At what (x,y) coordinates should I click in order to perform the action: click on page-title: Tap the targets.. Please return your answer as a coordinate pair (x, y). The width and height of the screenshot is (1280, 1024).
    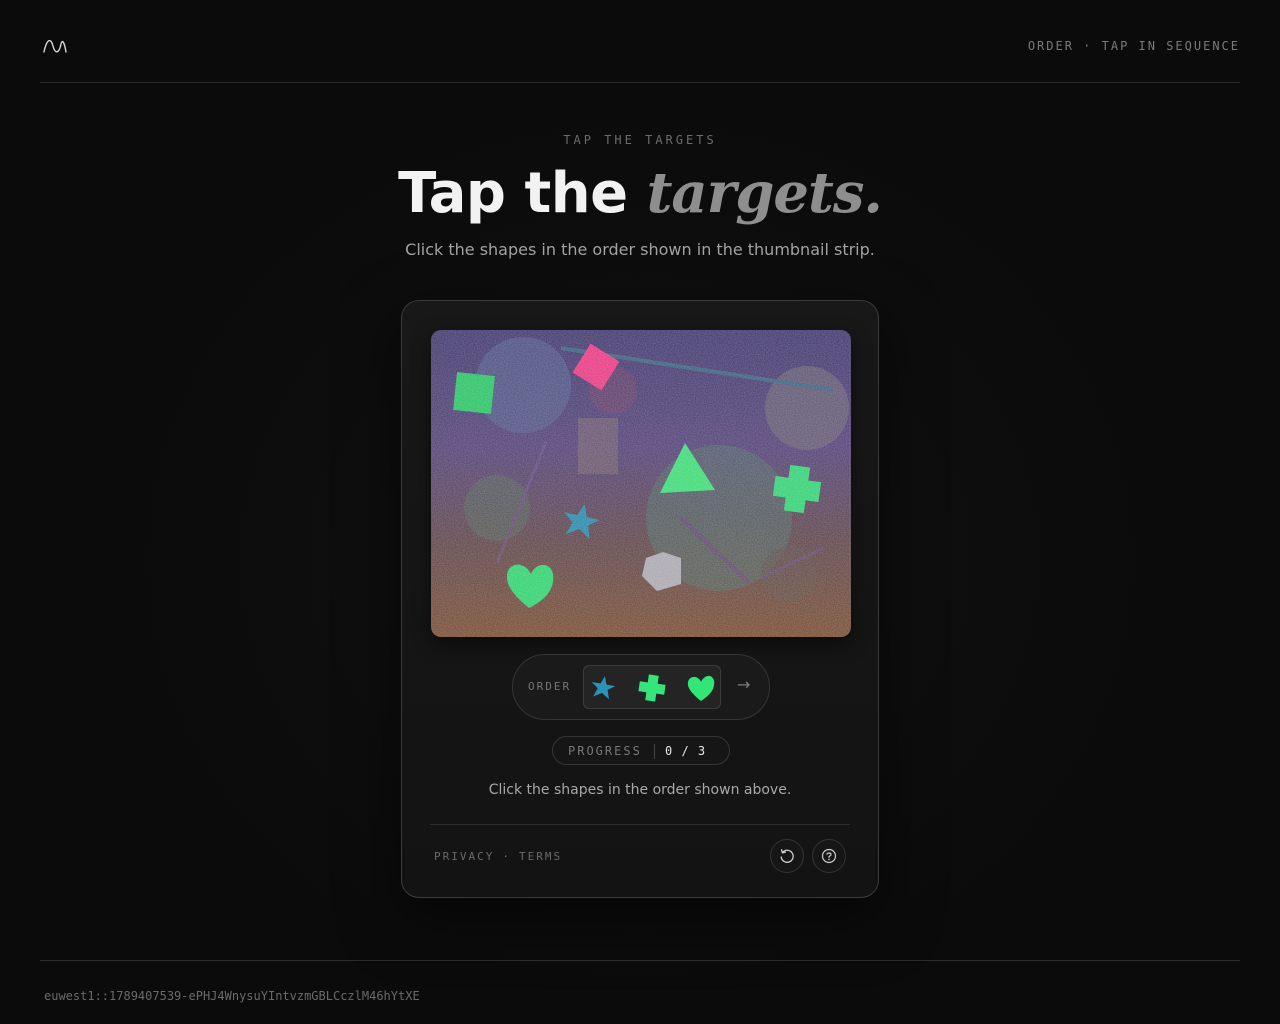
    Looking at the image, I should click on (640, 193).